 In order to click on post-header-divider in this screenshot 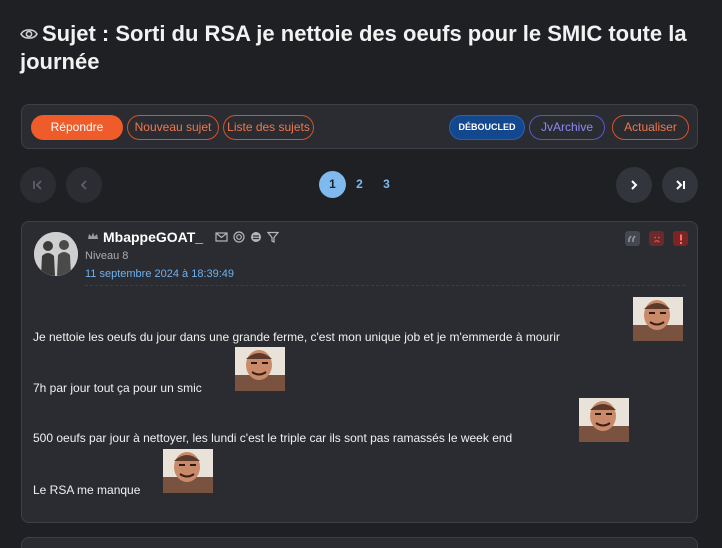, I will do `click(385, 285)`.